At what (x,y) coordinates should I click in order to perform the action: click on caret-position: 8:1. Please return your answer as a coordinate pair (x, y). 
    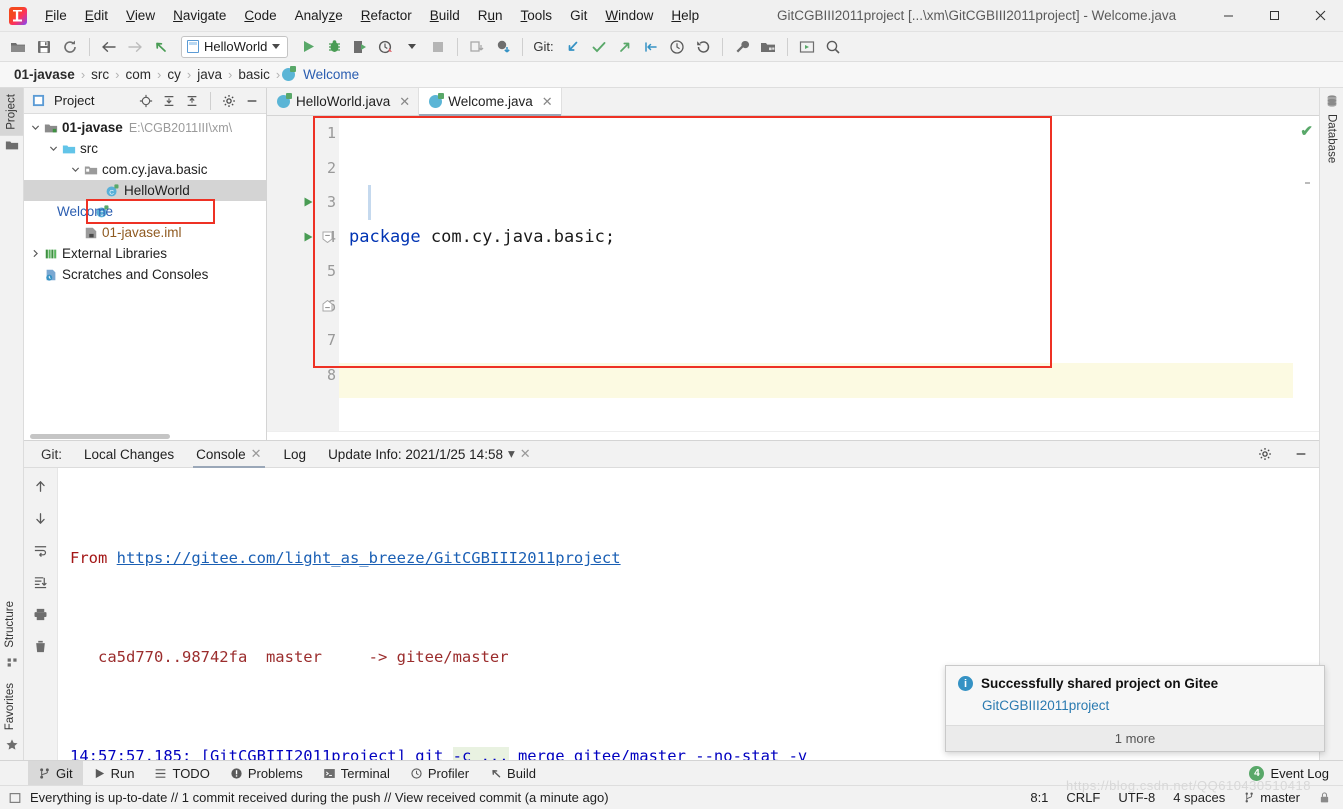
    Looking at the image, I should click on (1039, 797).